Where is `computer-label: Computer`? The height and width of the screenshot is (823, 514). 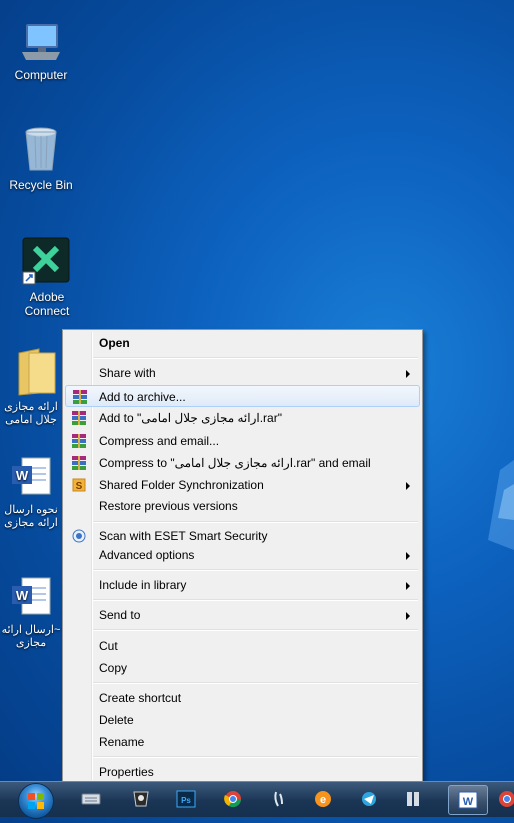
computer-label: Computer is located at coordinates (41, 75).